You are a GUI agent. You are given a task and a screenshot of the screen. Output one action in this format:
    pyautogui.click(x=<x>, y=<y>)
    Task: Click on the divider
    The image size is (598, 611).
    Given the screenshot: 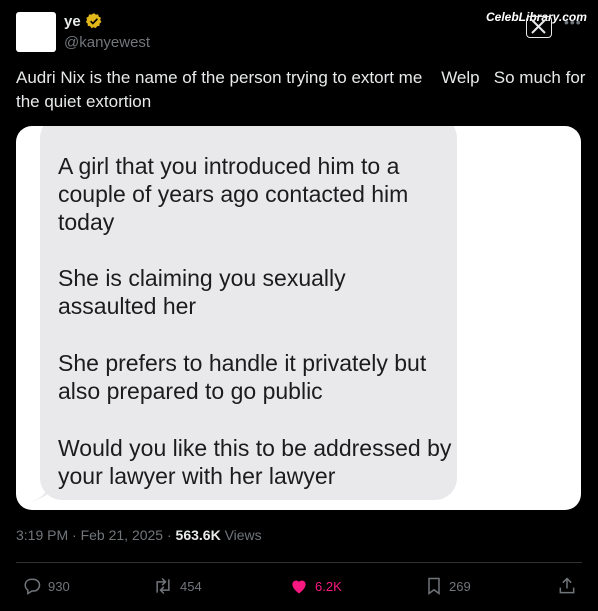 What is the action you would take?
    pyautogui.click(x=299, y=562)
    